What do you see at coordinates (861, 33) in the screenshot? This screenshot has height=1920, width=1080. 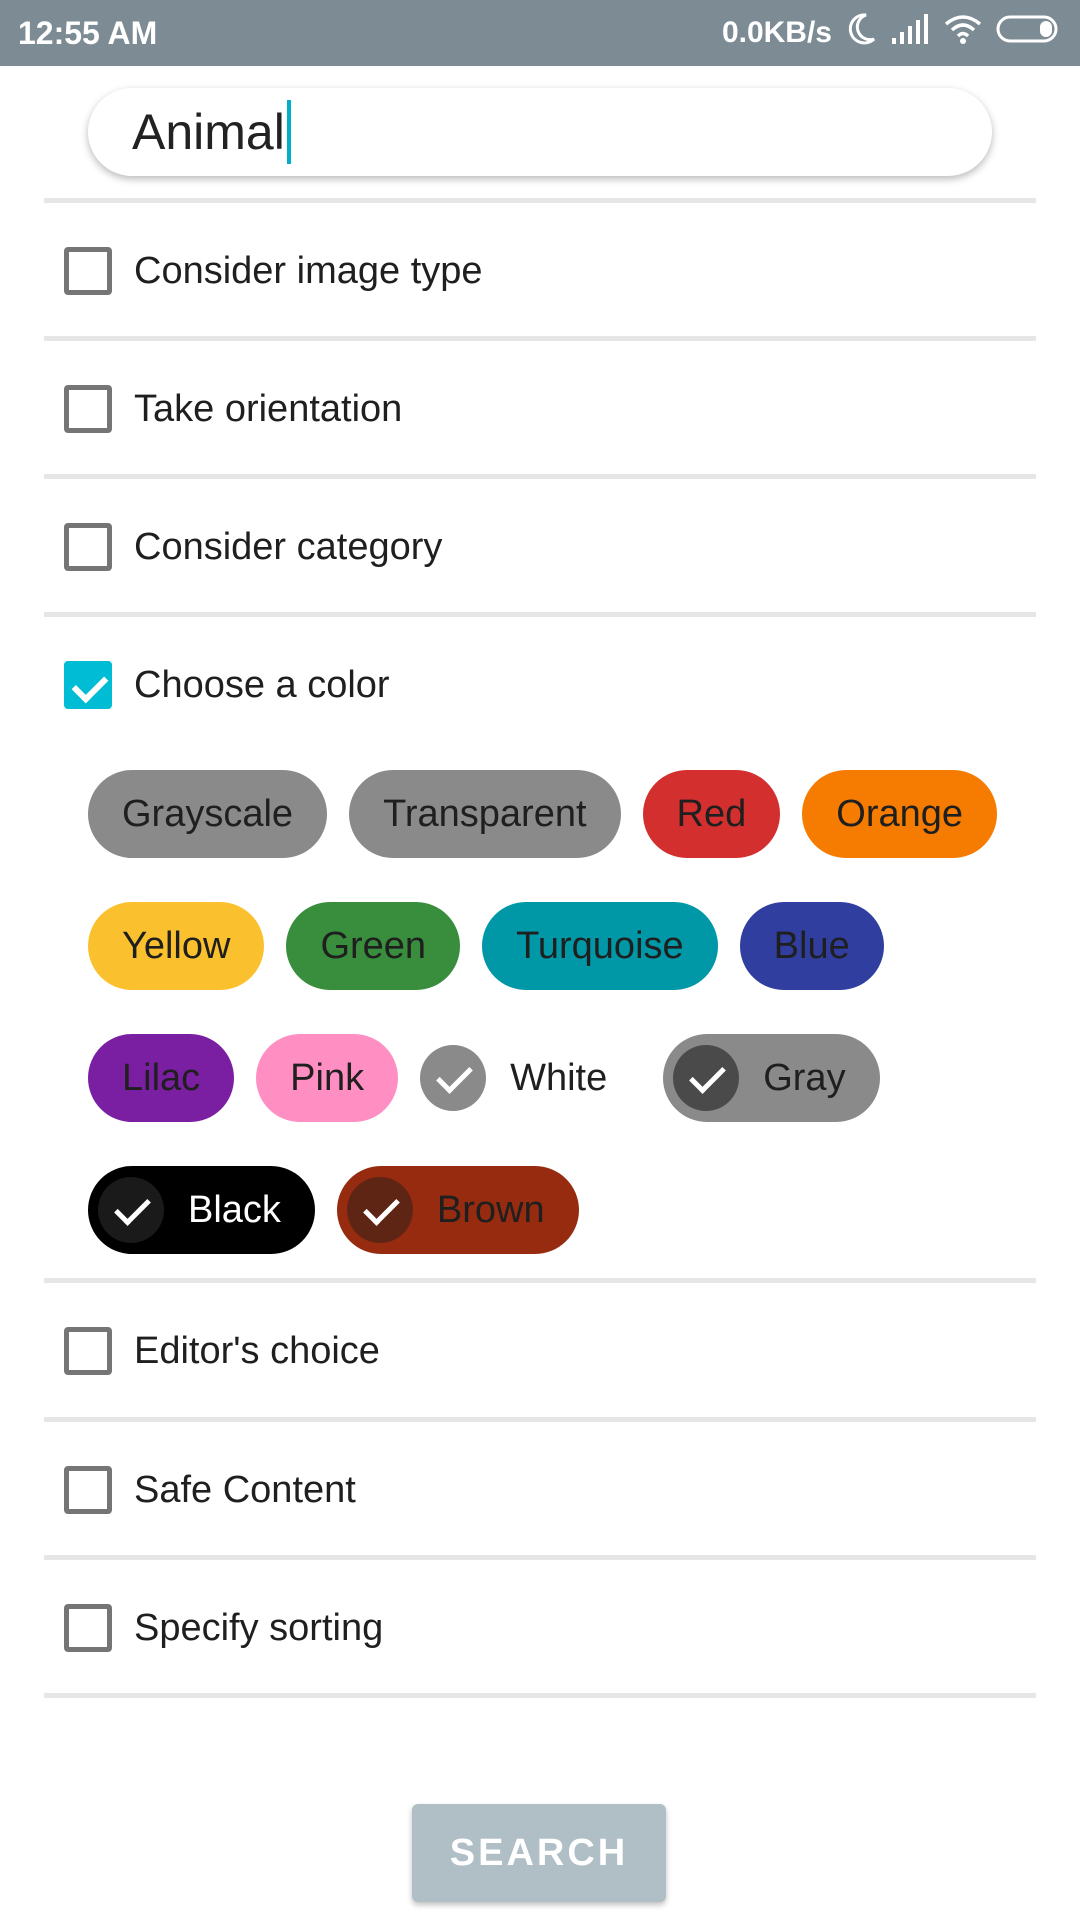 I see `moon-icon` at bounding box center [861, 33].